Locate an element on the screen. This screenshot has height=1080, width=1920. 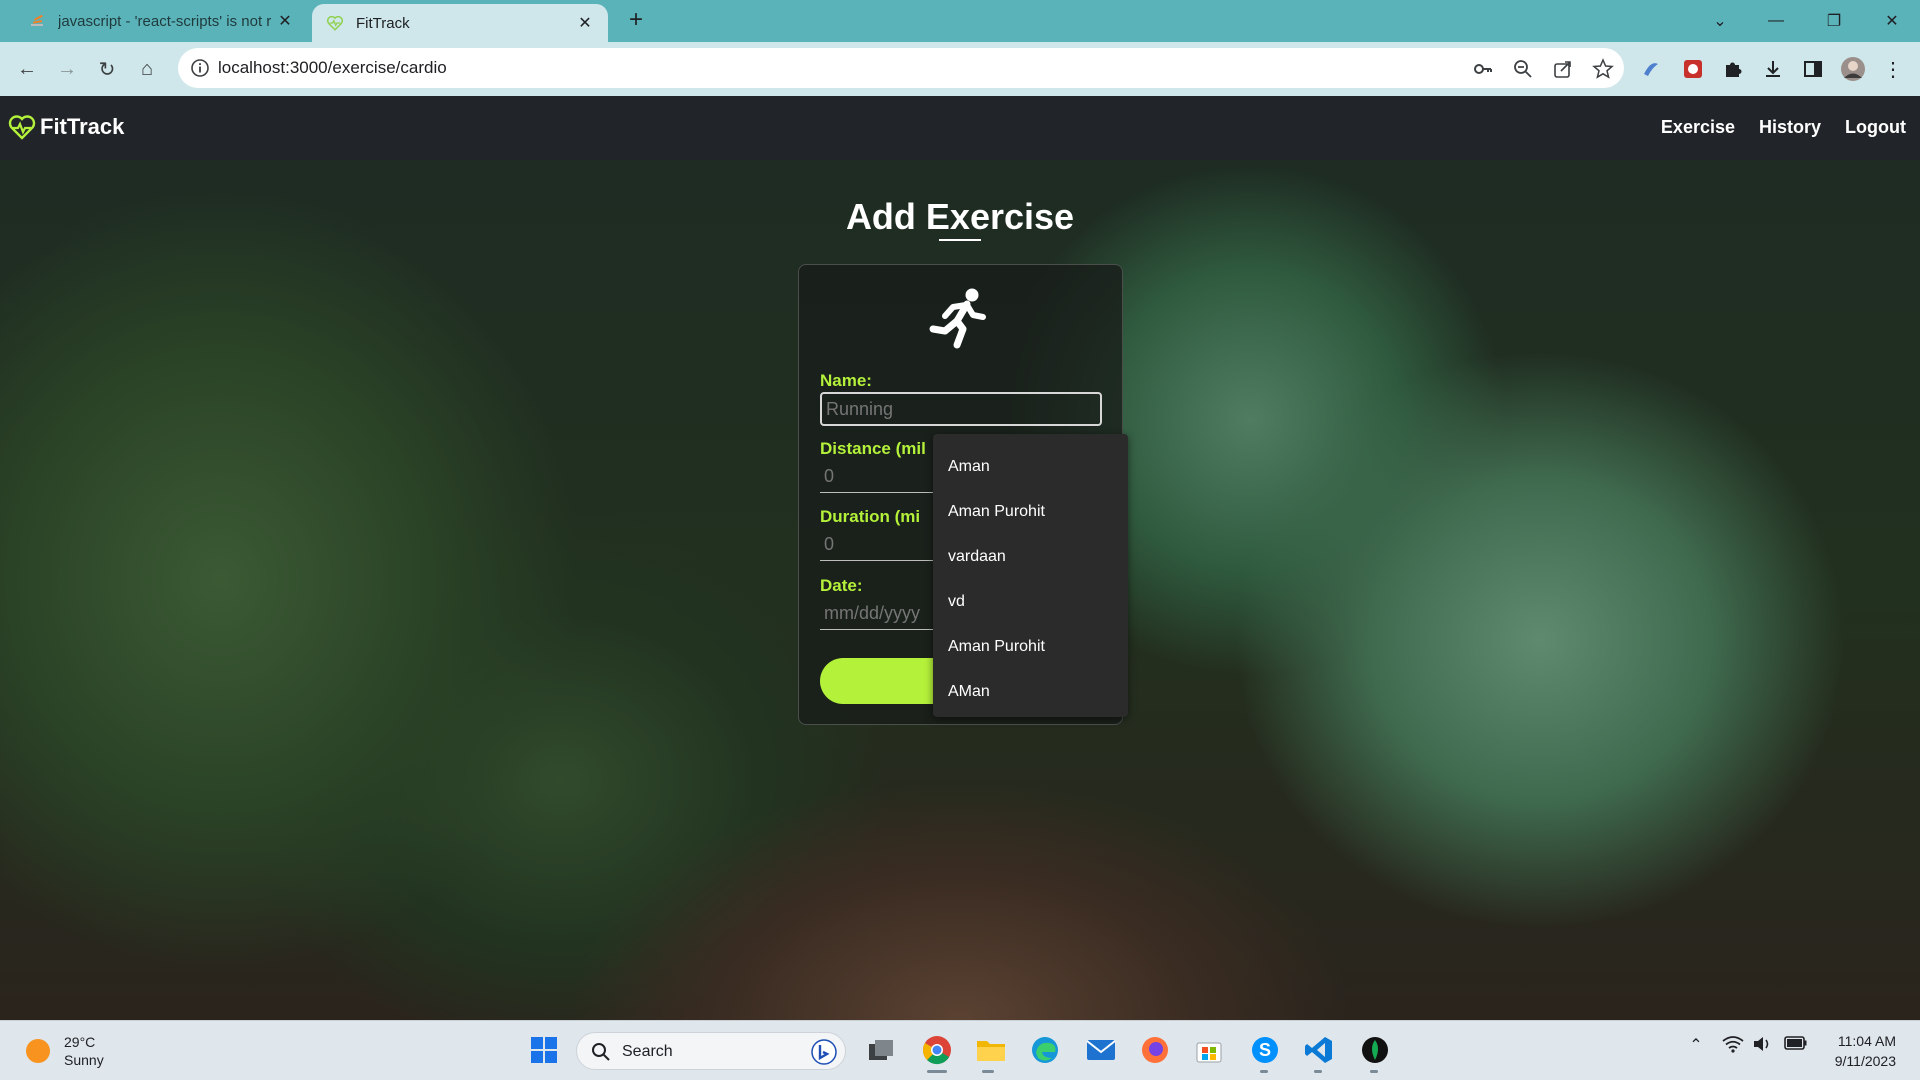
firefox-icon is located at coordinates (1155, 1050).